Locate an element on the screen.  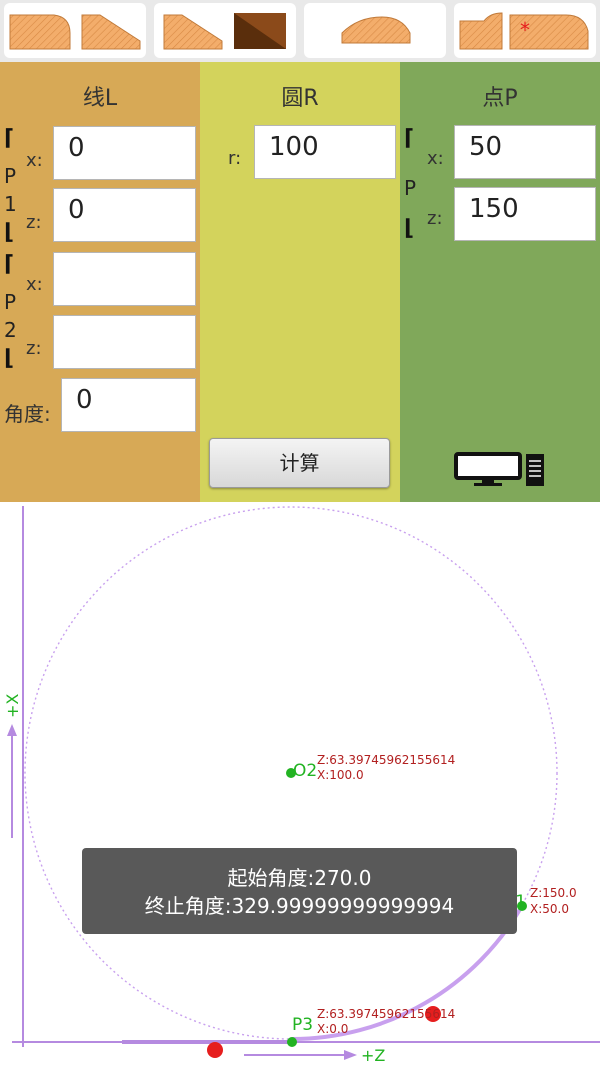
radius-input: 100 is located at coordinates (325, 152).